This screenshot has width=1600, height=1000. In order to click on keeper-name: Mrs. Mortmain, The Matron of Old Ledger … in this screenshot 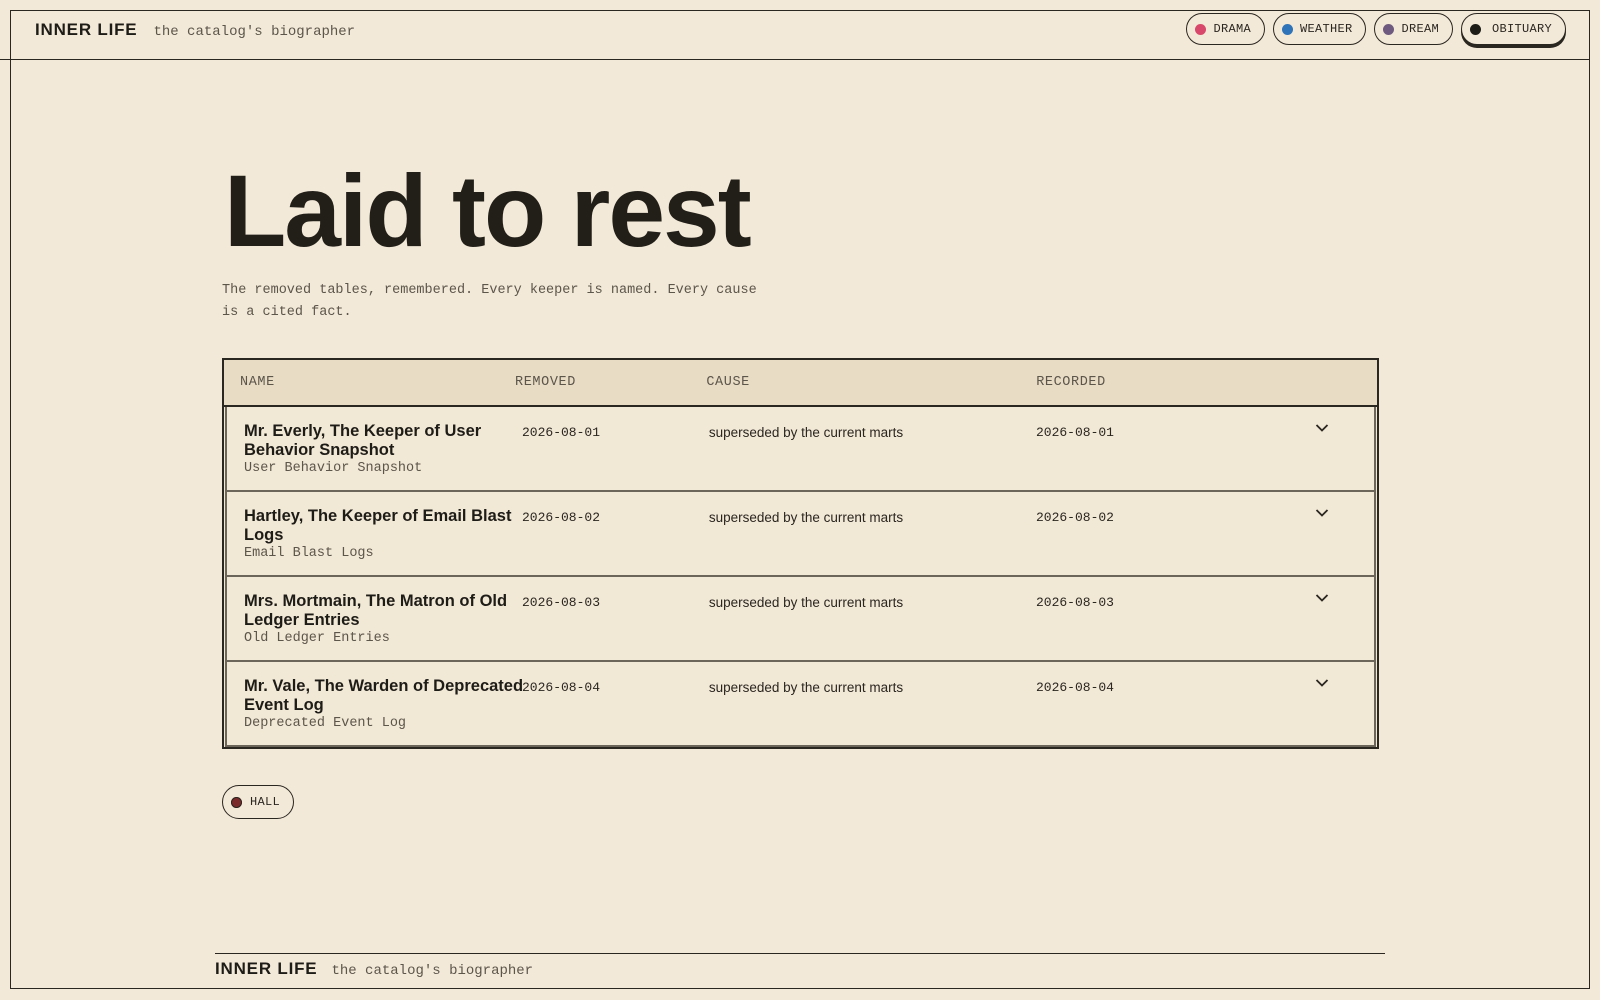, I will do `click(376, 610)`.